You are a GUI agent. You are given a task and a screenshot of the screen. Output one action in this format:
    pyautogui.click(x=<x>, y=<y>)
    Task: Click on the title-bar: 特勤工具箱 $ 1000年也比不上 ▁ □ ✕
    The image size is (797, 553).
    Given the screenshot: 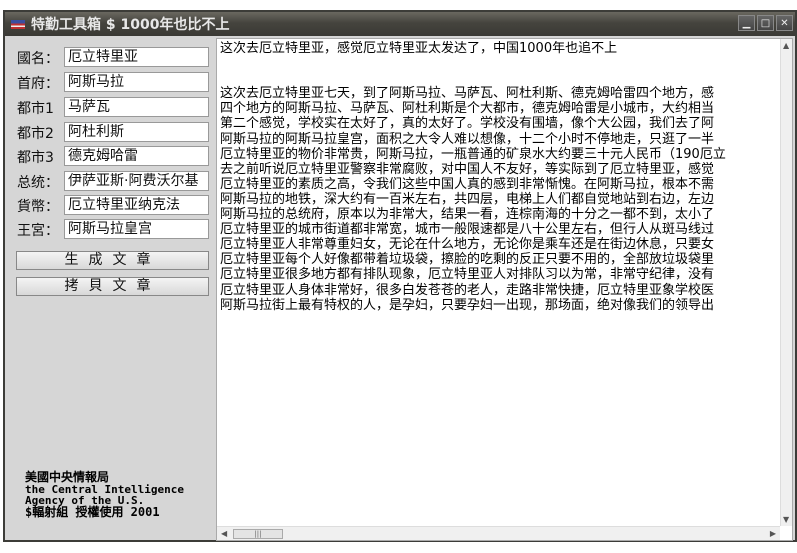 What is the action you would take?
    pyautogui.click(x=400, y=24)
    